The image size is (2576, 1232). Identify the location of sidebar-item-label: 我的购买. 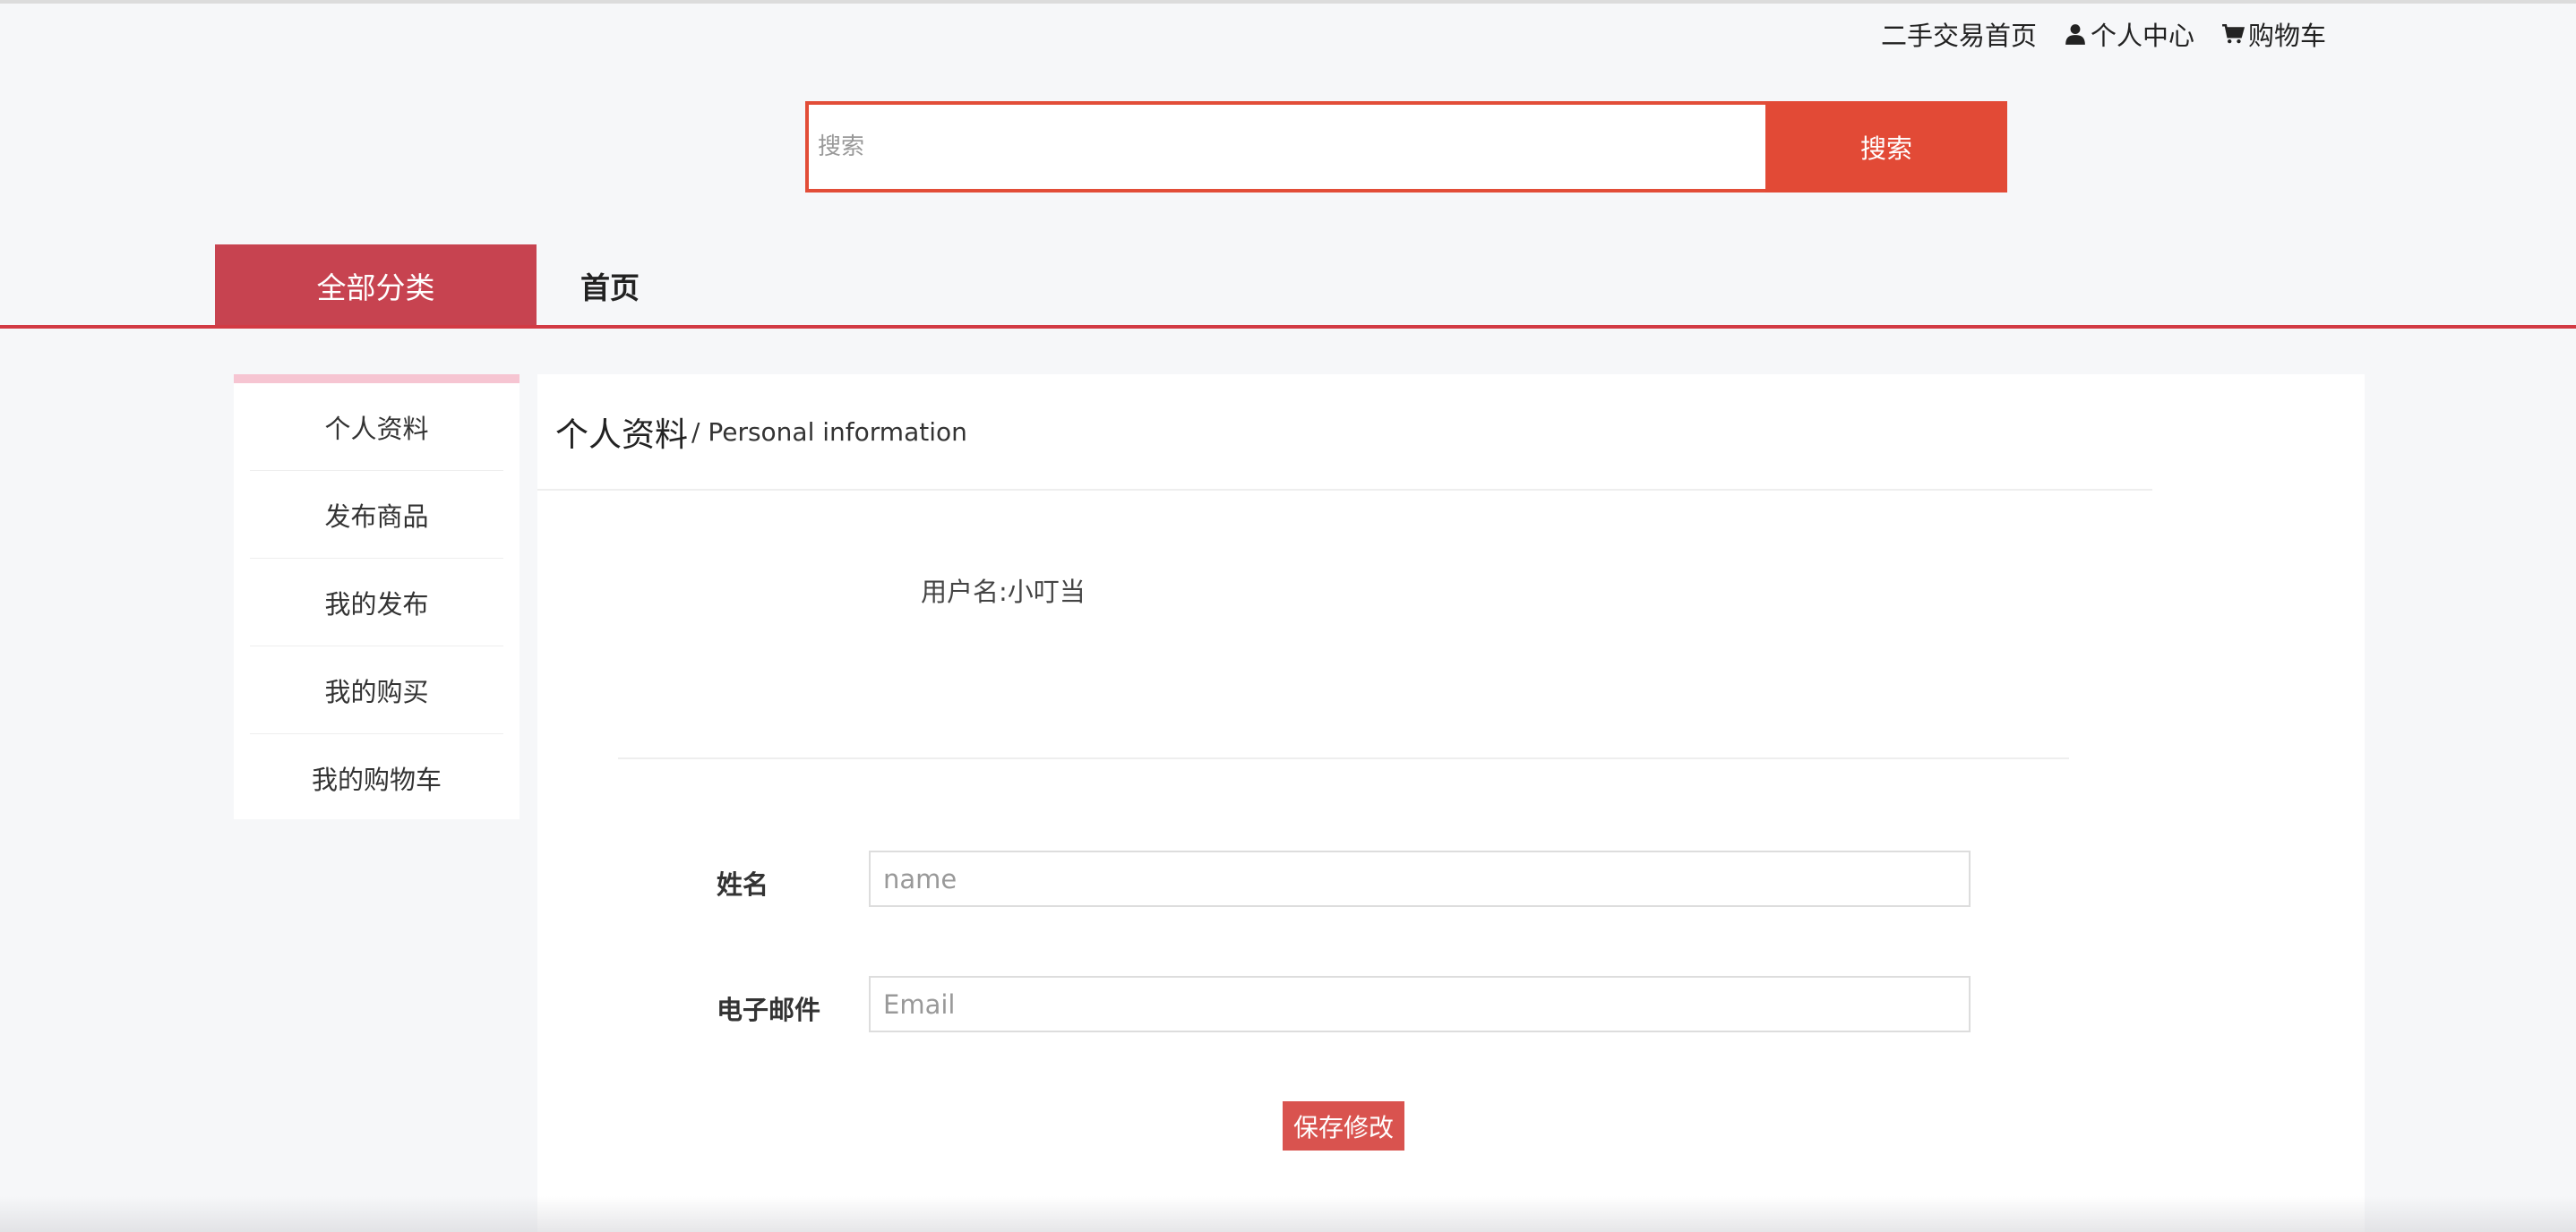
(376, 691).